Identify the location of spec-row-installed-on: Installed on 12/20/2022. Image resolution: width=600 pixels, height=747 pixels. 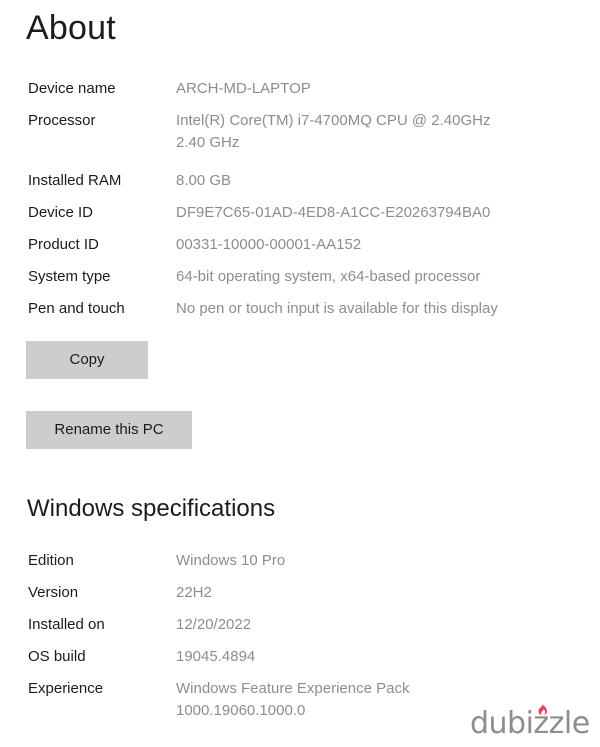
(300, 630).